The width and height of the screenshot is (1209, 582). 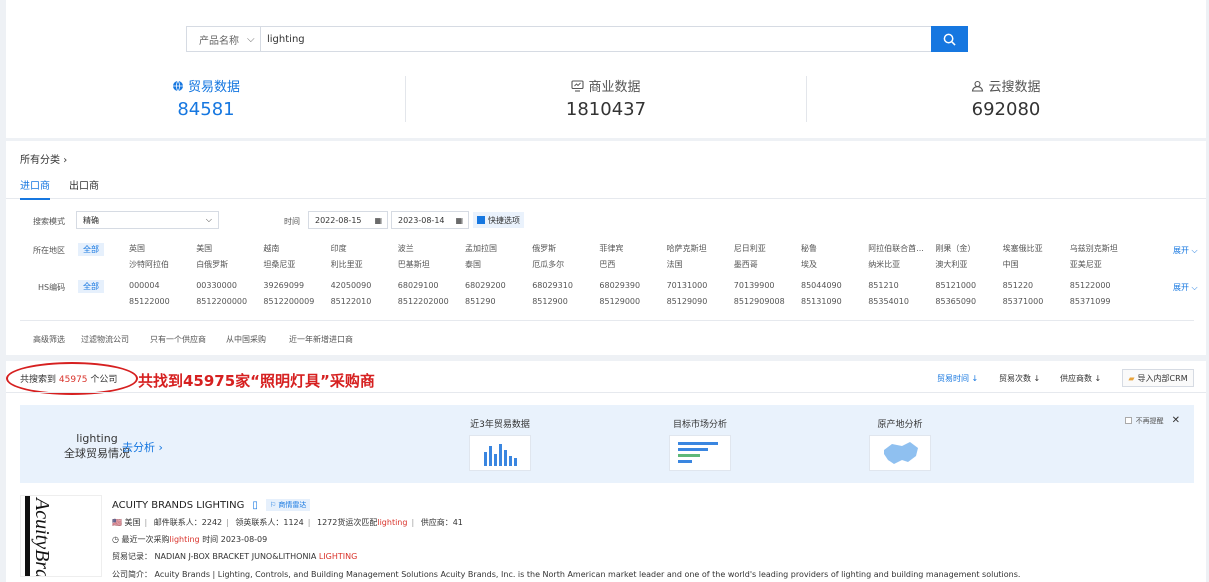 I want to click on hs-code-option: 85122010, so click(x=351, y=302).